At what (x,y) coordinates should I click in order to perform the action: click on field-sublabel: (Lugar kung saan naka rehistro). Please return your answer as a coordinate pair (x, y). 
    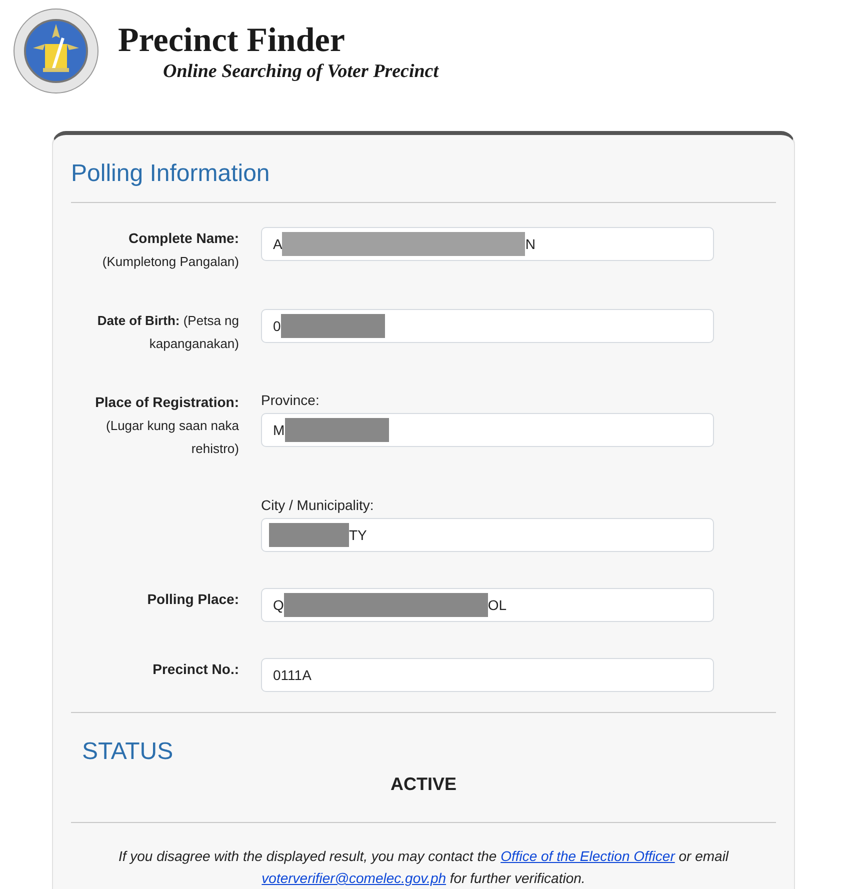
    Looking at the image, I should click on (172, 437).